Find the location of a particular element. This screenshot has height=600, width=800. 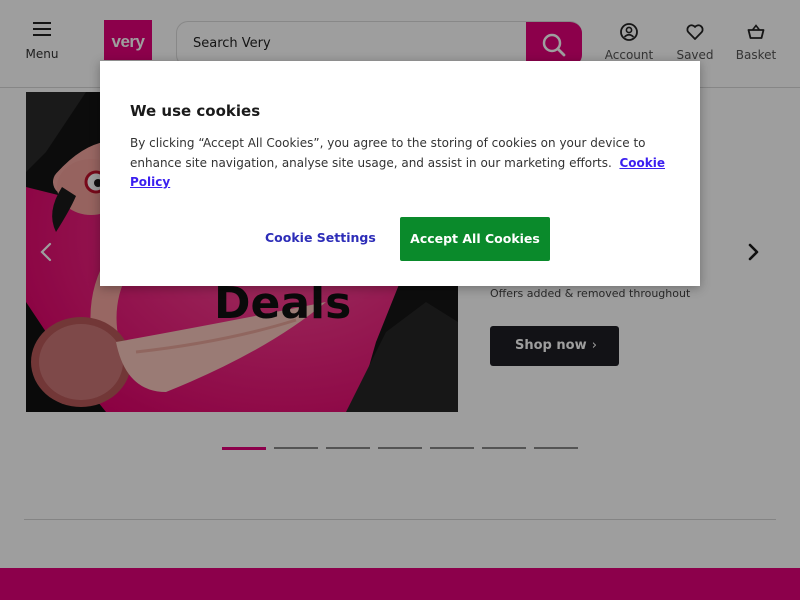

cookie-settings-button: Cookie Settings is located at coordinates (320, 237).